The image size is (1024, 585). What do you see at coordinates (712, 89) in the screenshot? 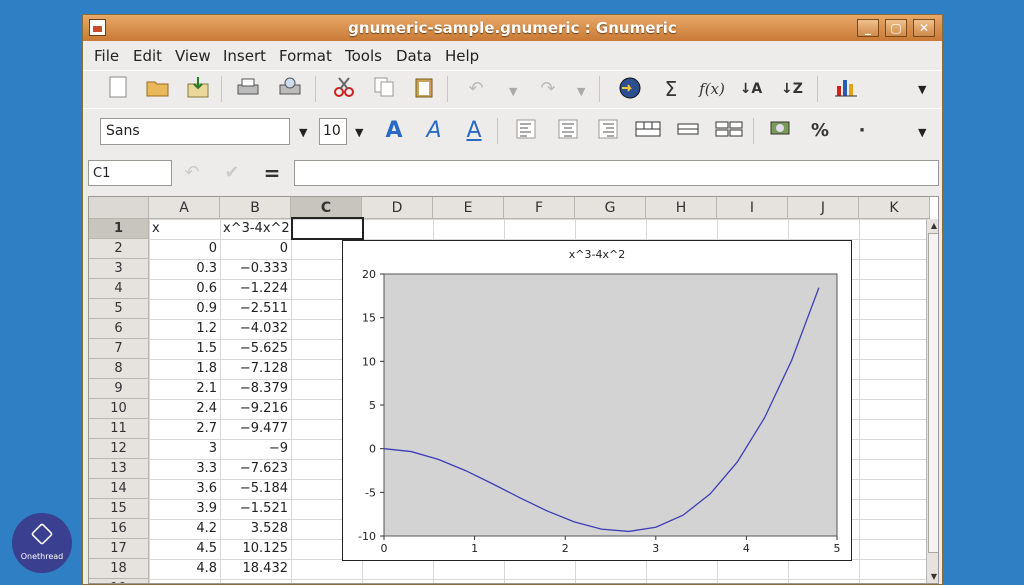
I see `function-icon: f(x)` at bounding box center [712, 89].